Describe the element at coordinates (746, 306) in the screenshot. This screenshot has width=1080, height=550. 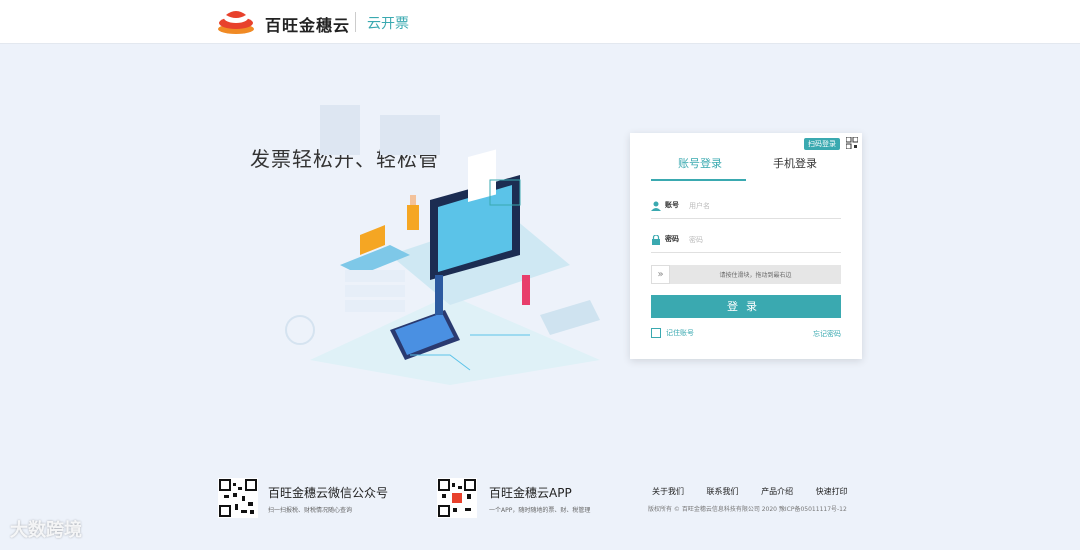
I see `login-button: 登录` at that location.